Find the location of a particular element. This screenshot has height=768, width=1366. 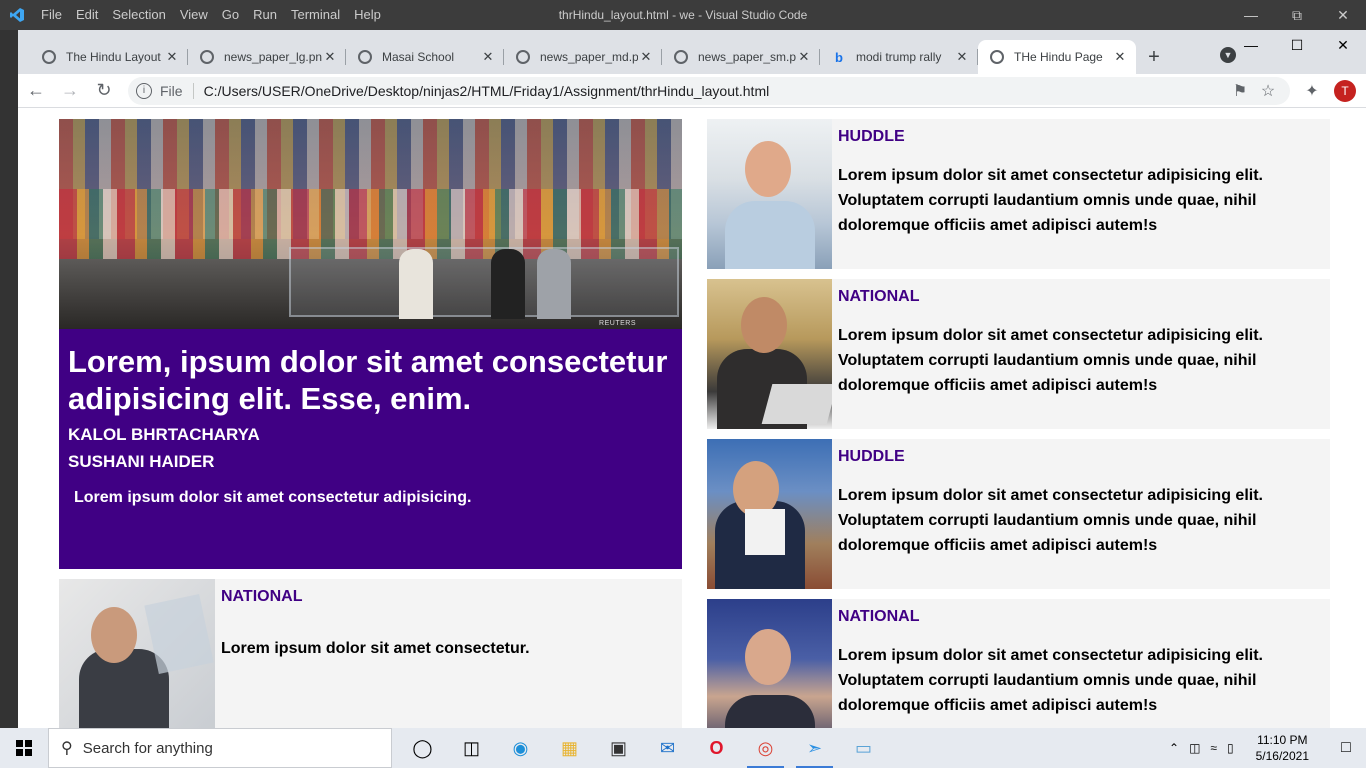

info-icon: i is located at coordinates (144, 90).